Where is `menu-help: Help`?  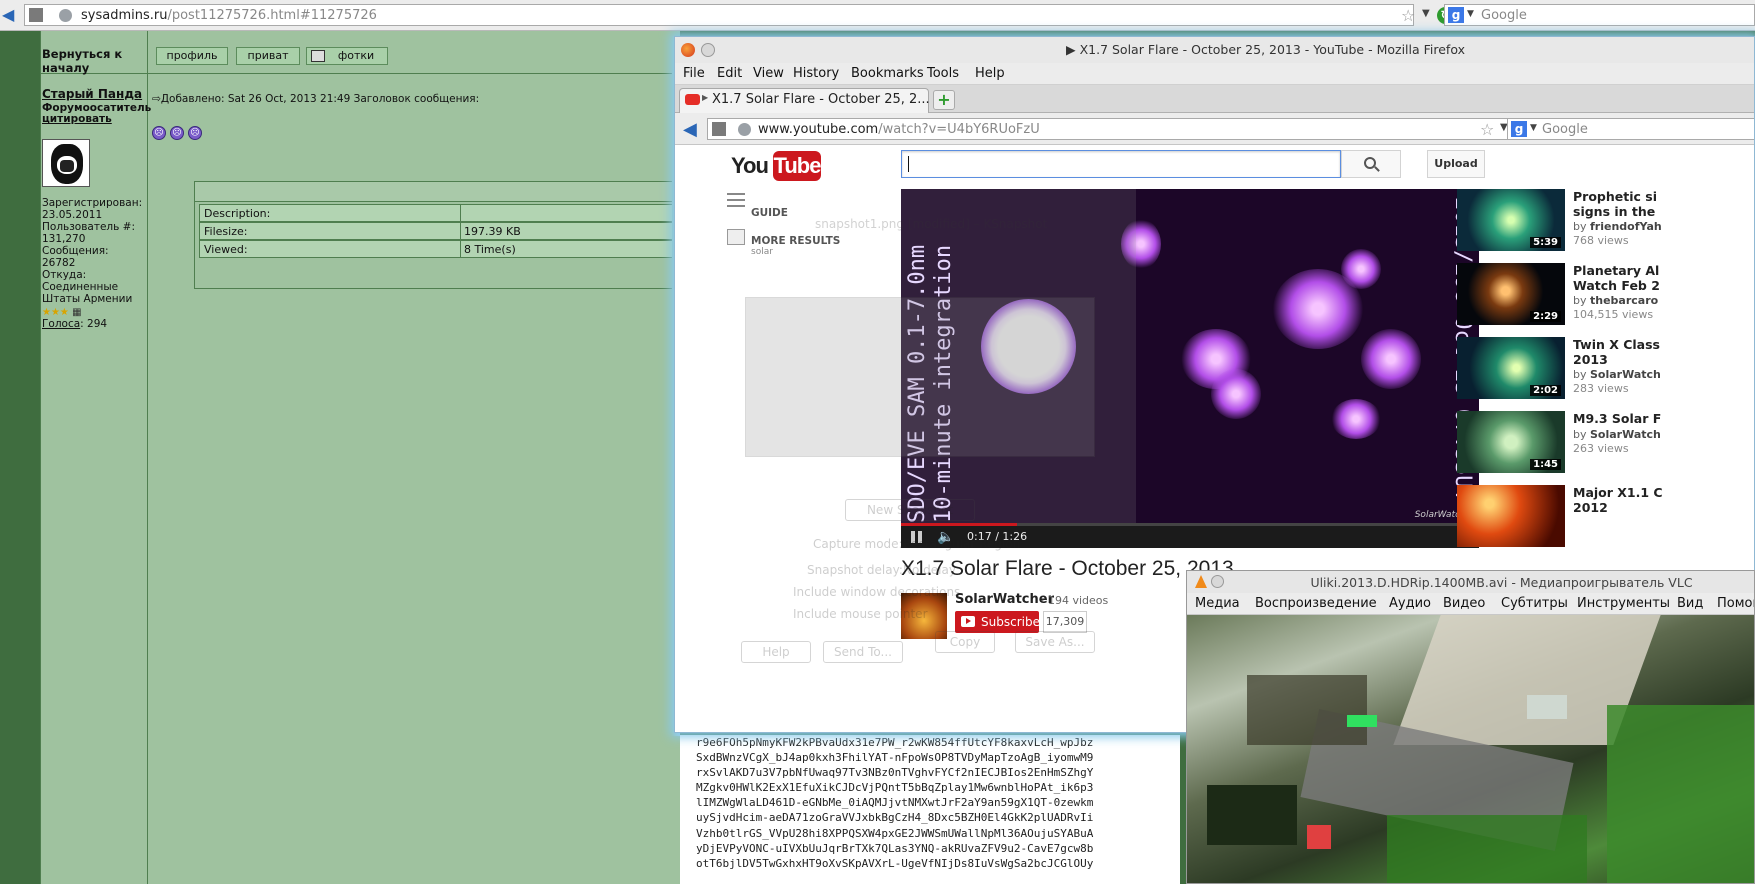
menu-help: Help is located at coordinates (990, 73).